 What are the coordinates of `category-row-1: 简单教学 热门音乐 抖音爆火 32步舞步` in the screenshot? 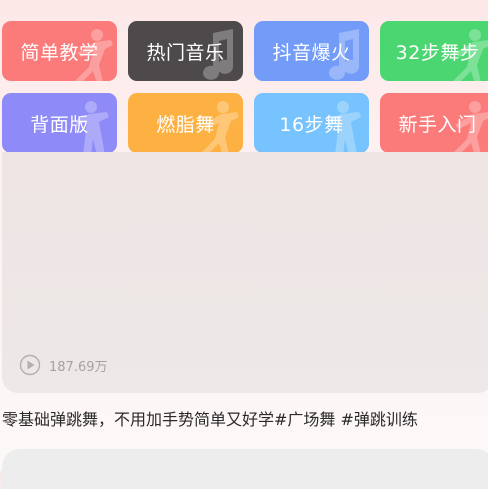 It's located at (245, 51).